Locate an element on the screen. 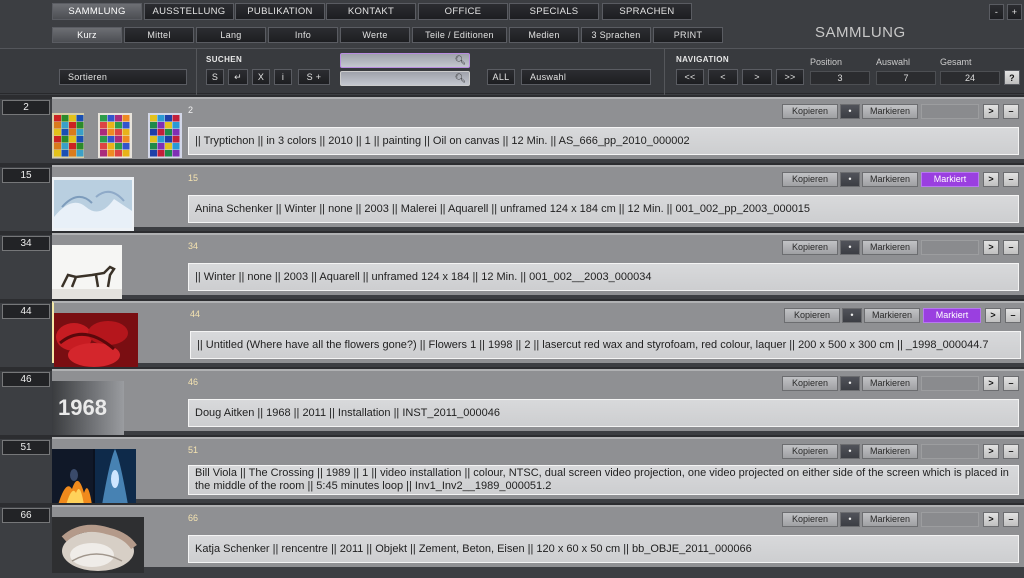 This screenshot has height=578, width=1024. record-index: 46 is located at coordinates (26, 379).